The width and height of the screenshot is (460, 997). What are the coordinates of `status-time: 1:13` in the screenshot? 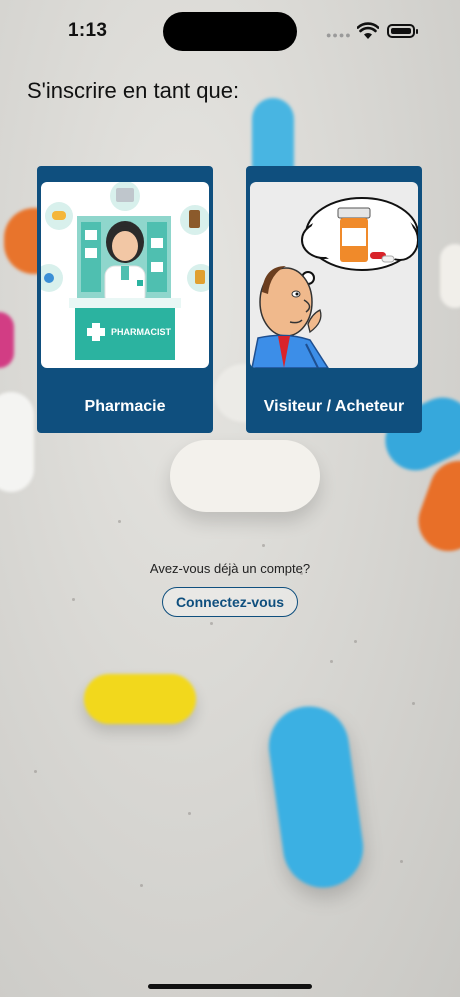 It's located at (88, 30).